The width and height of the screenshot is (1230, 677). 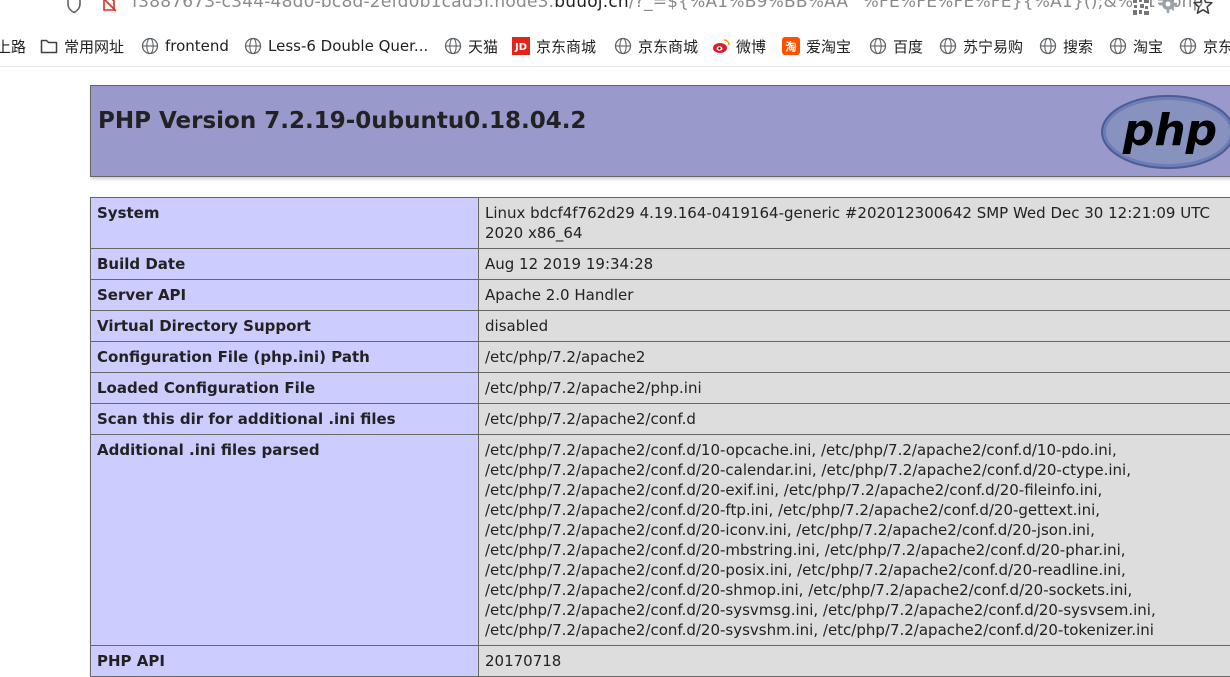 What do you see at coordinates (285, 540) in the screenshot?
I see `row-key: Additional .ini files parsed` at bounding box center [285, 540].